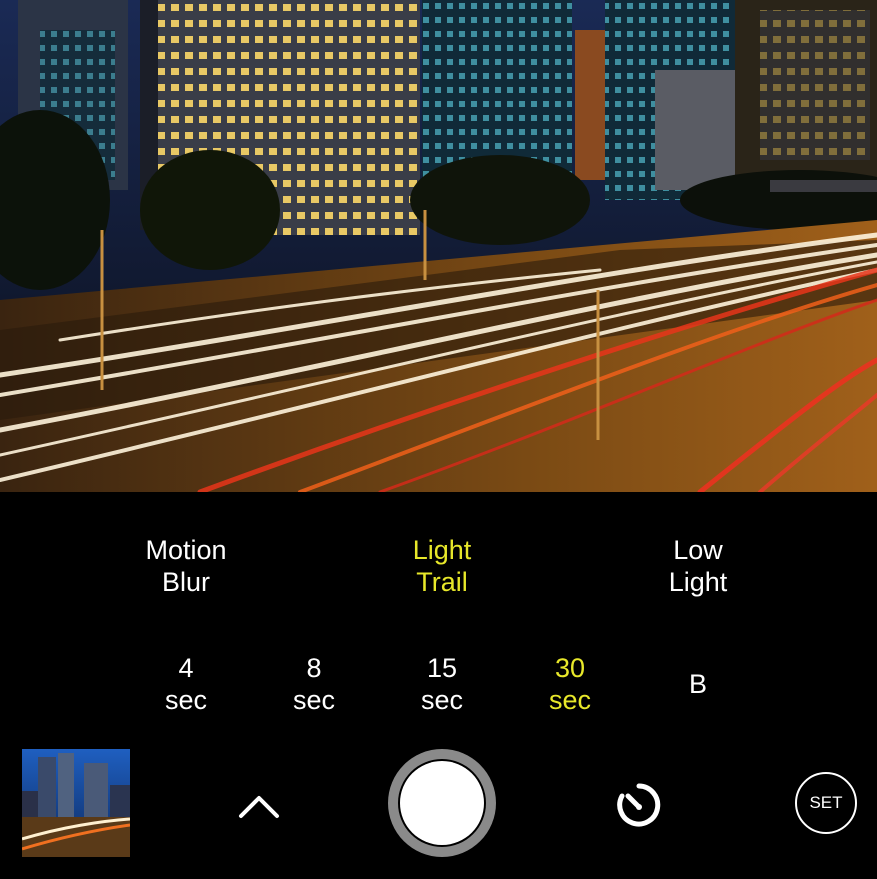 The image size is (877, 879). I want to click on shutter-inner-circle, so click(442, 803).